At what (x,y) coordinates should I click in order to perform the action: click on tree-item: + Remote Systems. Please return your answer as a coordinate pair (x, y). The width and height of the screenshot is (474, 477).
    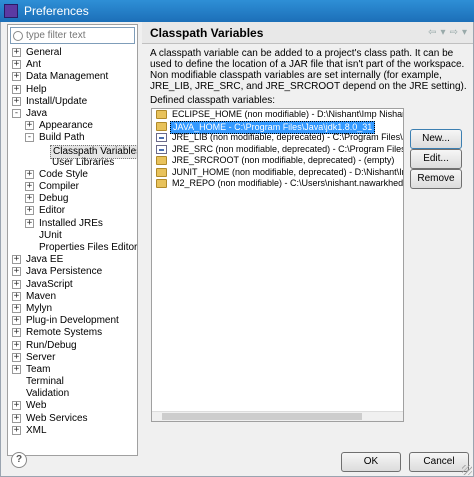
    Looking at the image, I should click on (72, 333).